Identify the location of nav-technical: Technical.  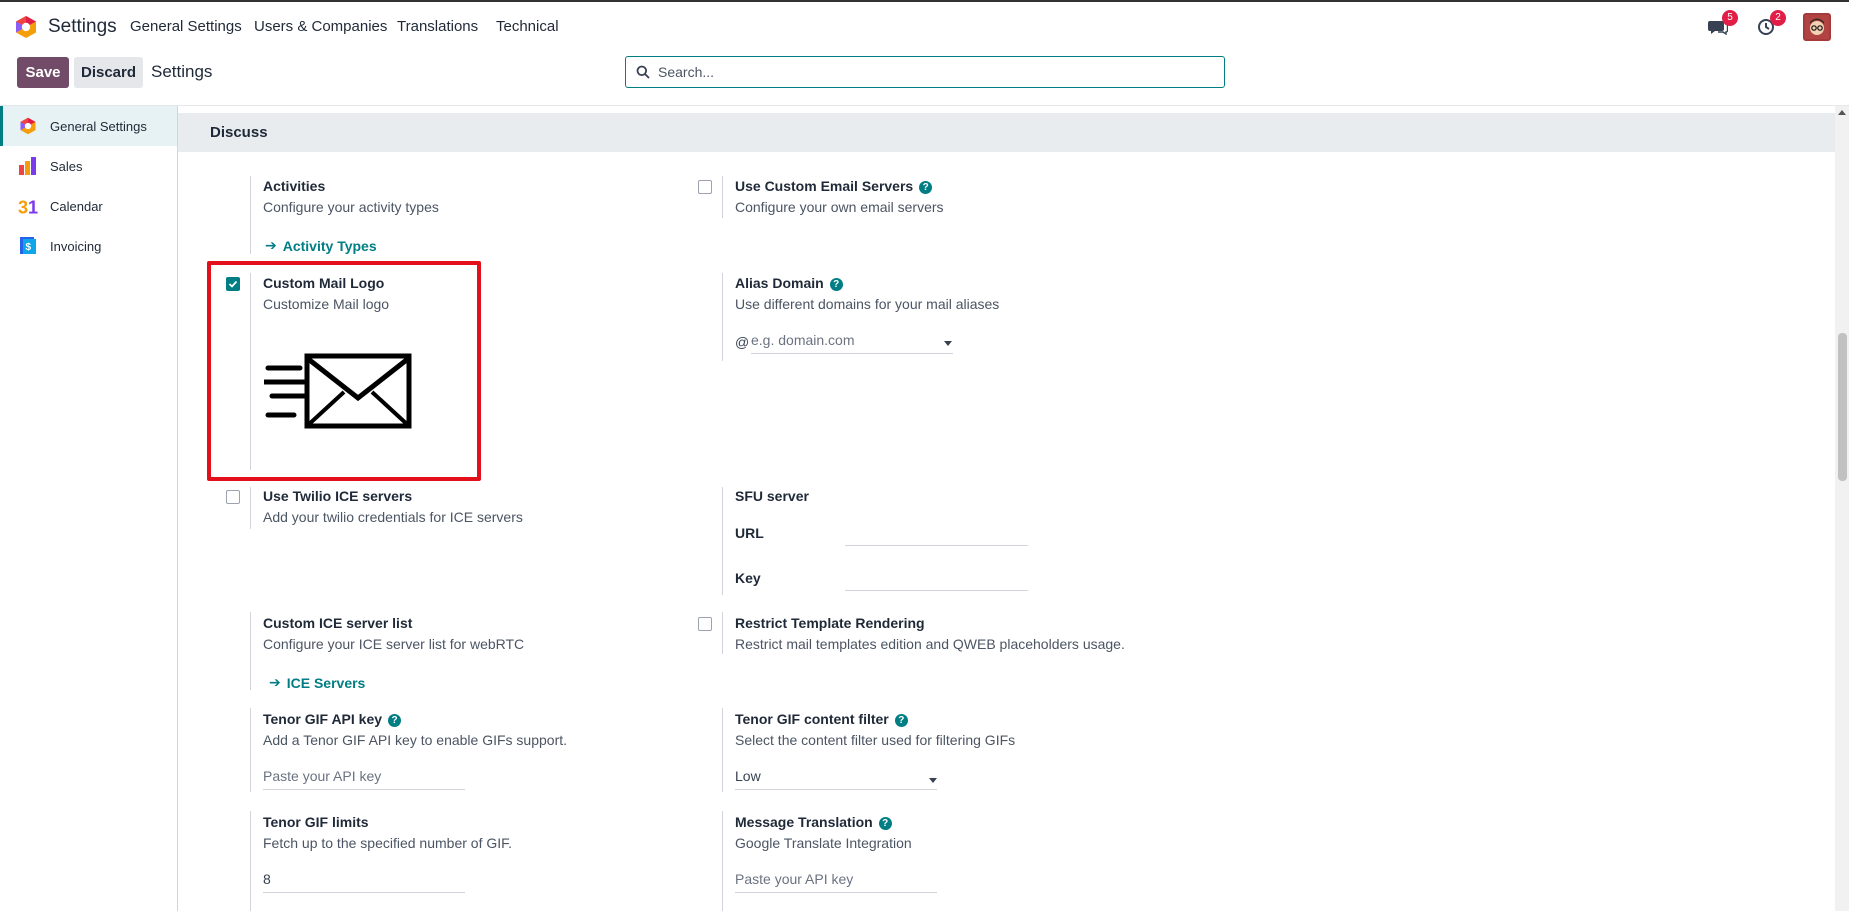
(527, 26).